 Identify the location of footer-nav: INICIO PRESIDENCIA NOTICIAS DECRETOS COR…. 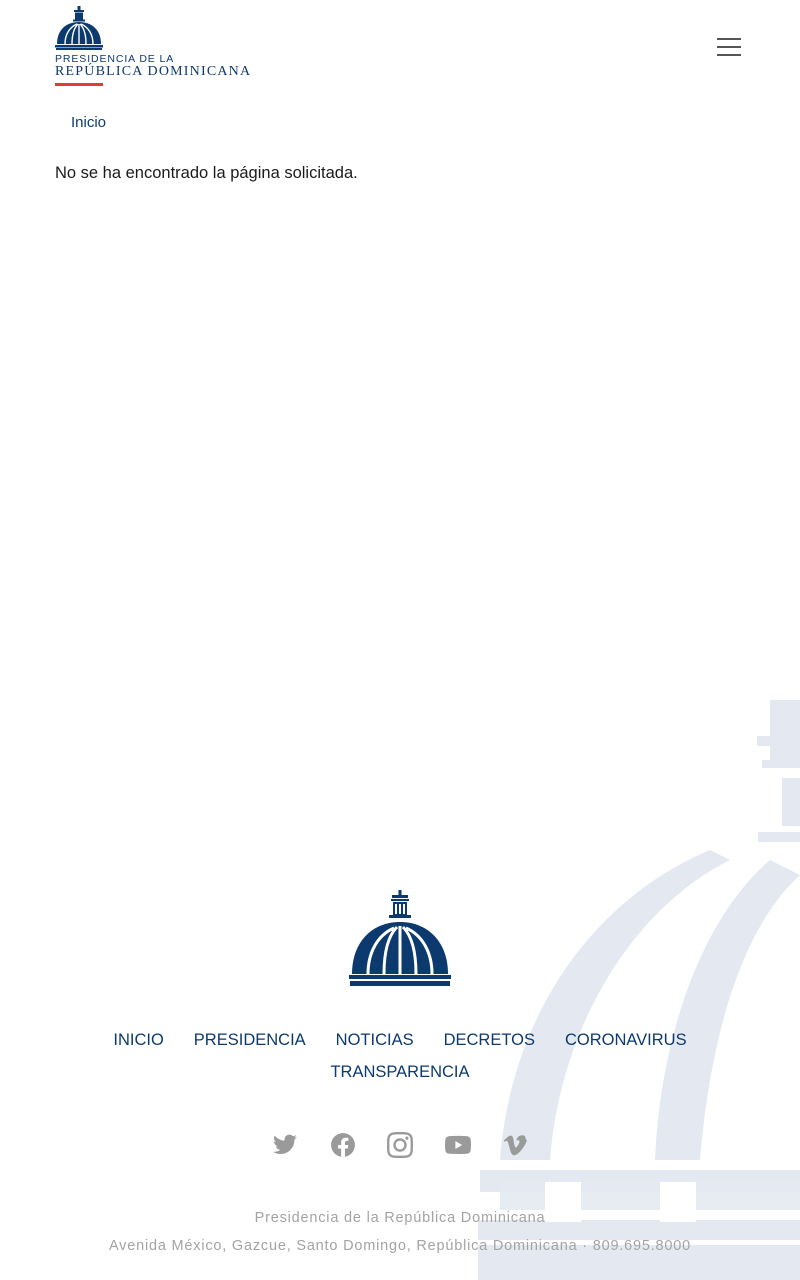
(400, 1060).